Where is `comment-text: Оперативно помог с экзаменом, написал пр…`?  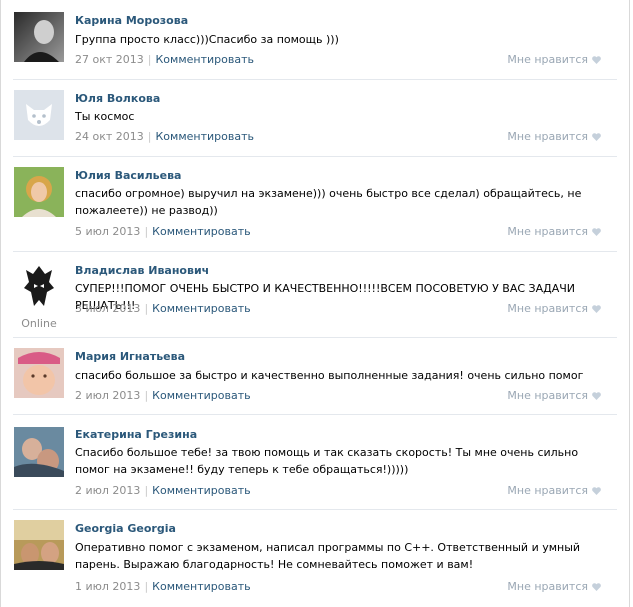
comment-text: Оперативно помог с экзаменом, написал пр… is located at coordinates (328, 556).